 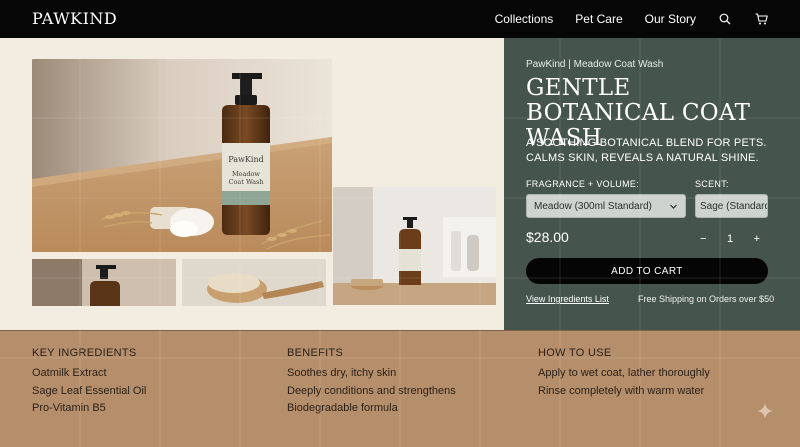 What do you see at coordinates (593, 206) in the screenshot?
I see `fragrance-volume-value: Meadow (300ml Standard)` at bounding box center [593, 206].